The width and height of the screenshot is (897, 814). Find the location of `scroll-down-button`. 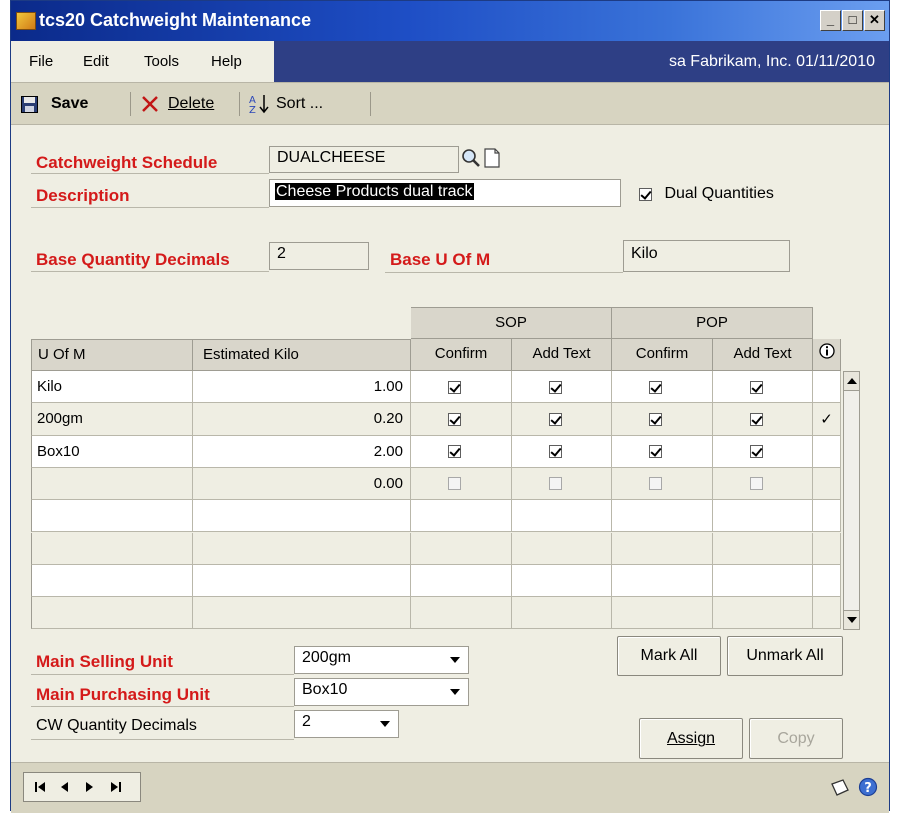

scroll-down-button is located at coordinates (851, 619).